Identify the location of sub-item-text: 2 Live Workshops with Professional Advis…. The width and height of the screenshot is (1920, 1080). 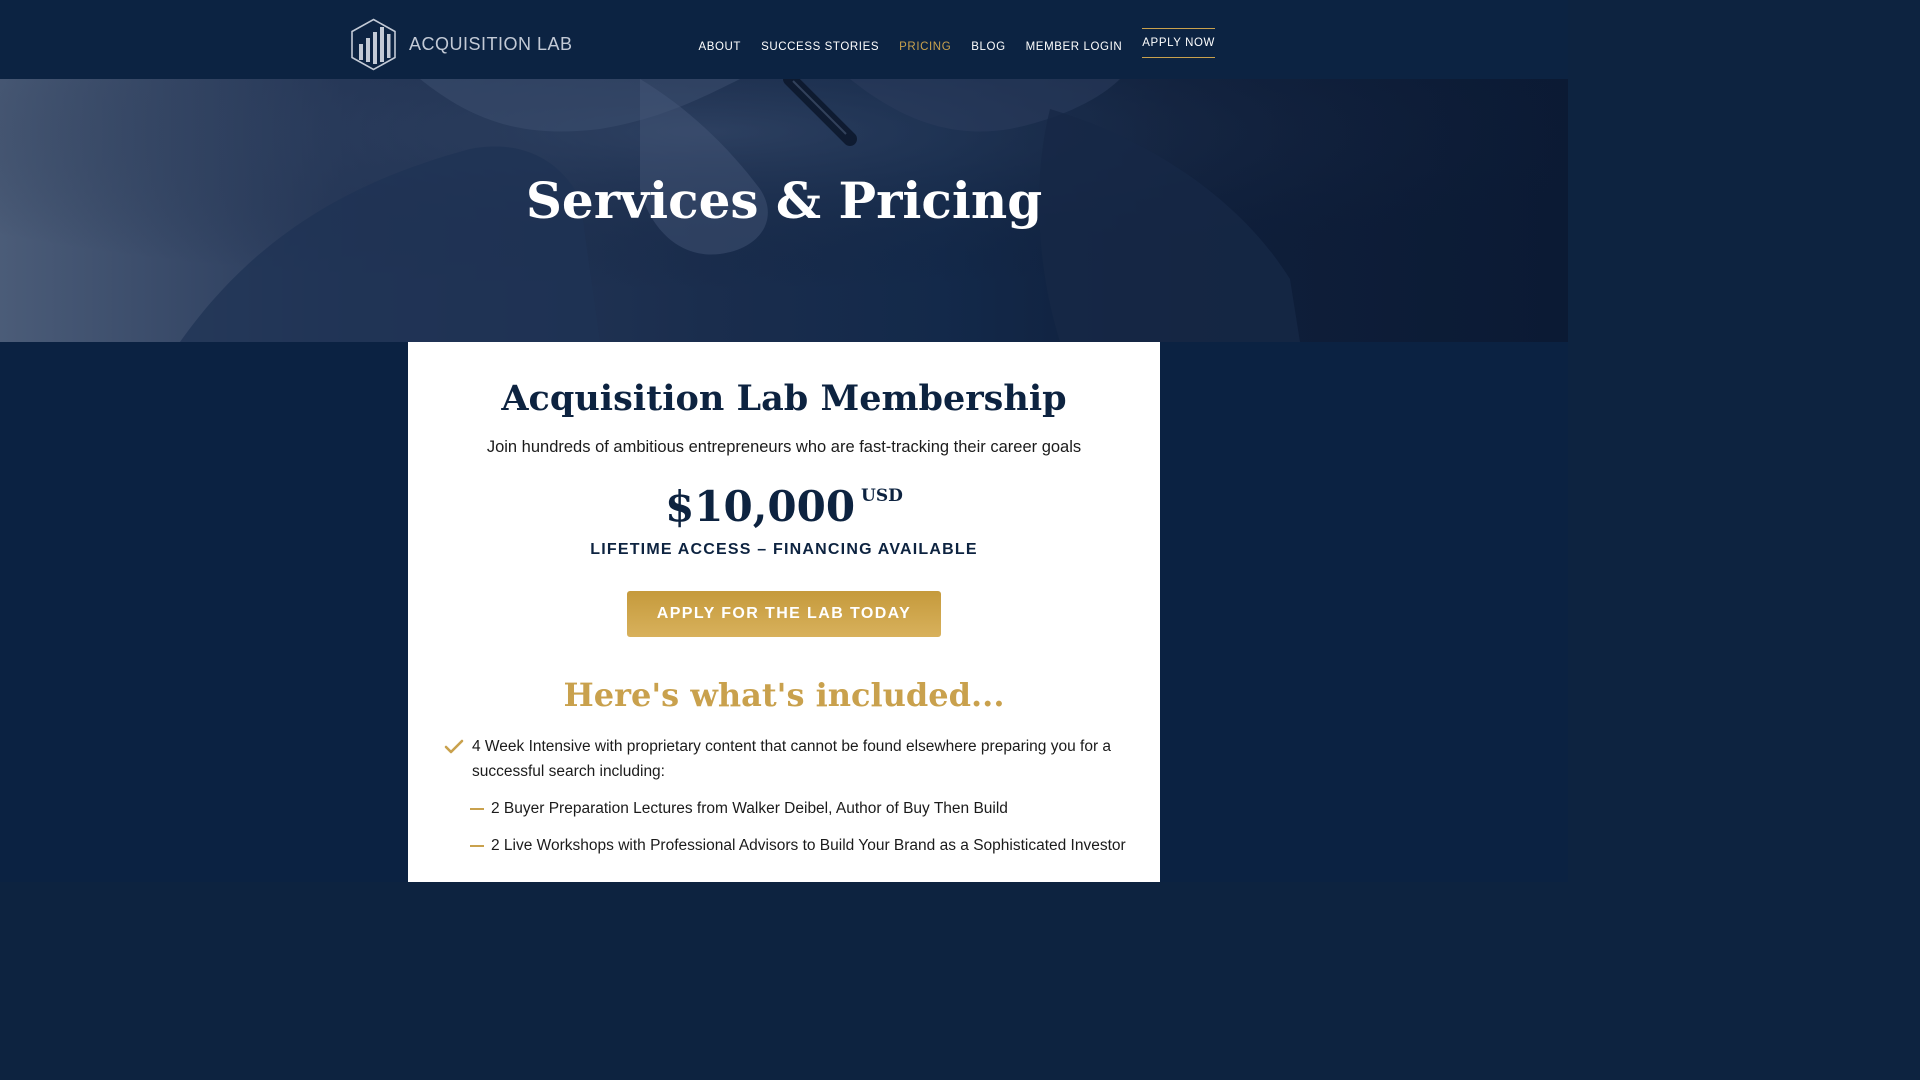
(808, 845).